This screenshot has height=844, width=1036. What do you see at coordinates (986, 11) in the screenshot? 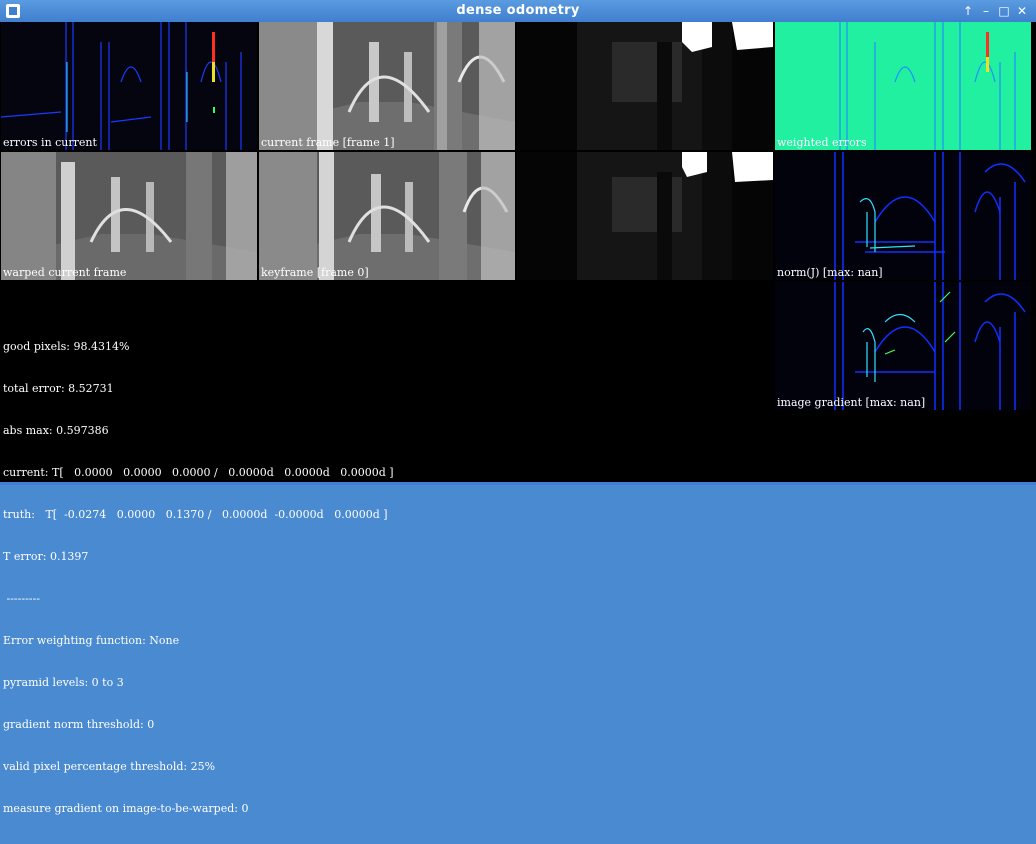
I see `minimize-icon: –` at bounding box center [986, 11].